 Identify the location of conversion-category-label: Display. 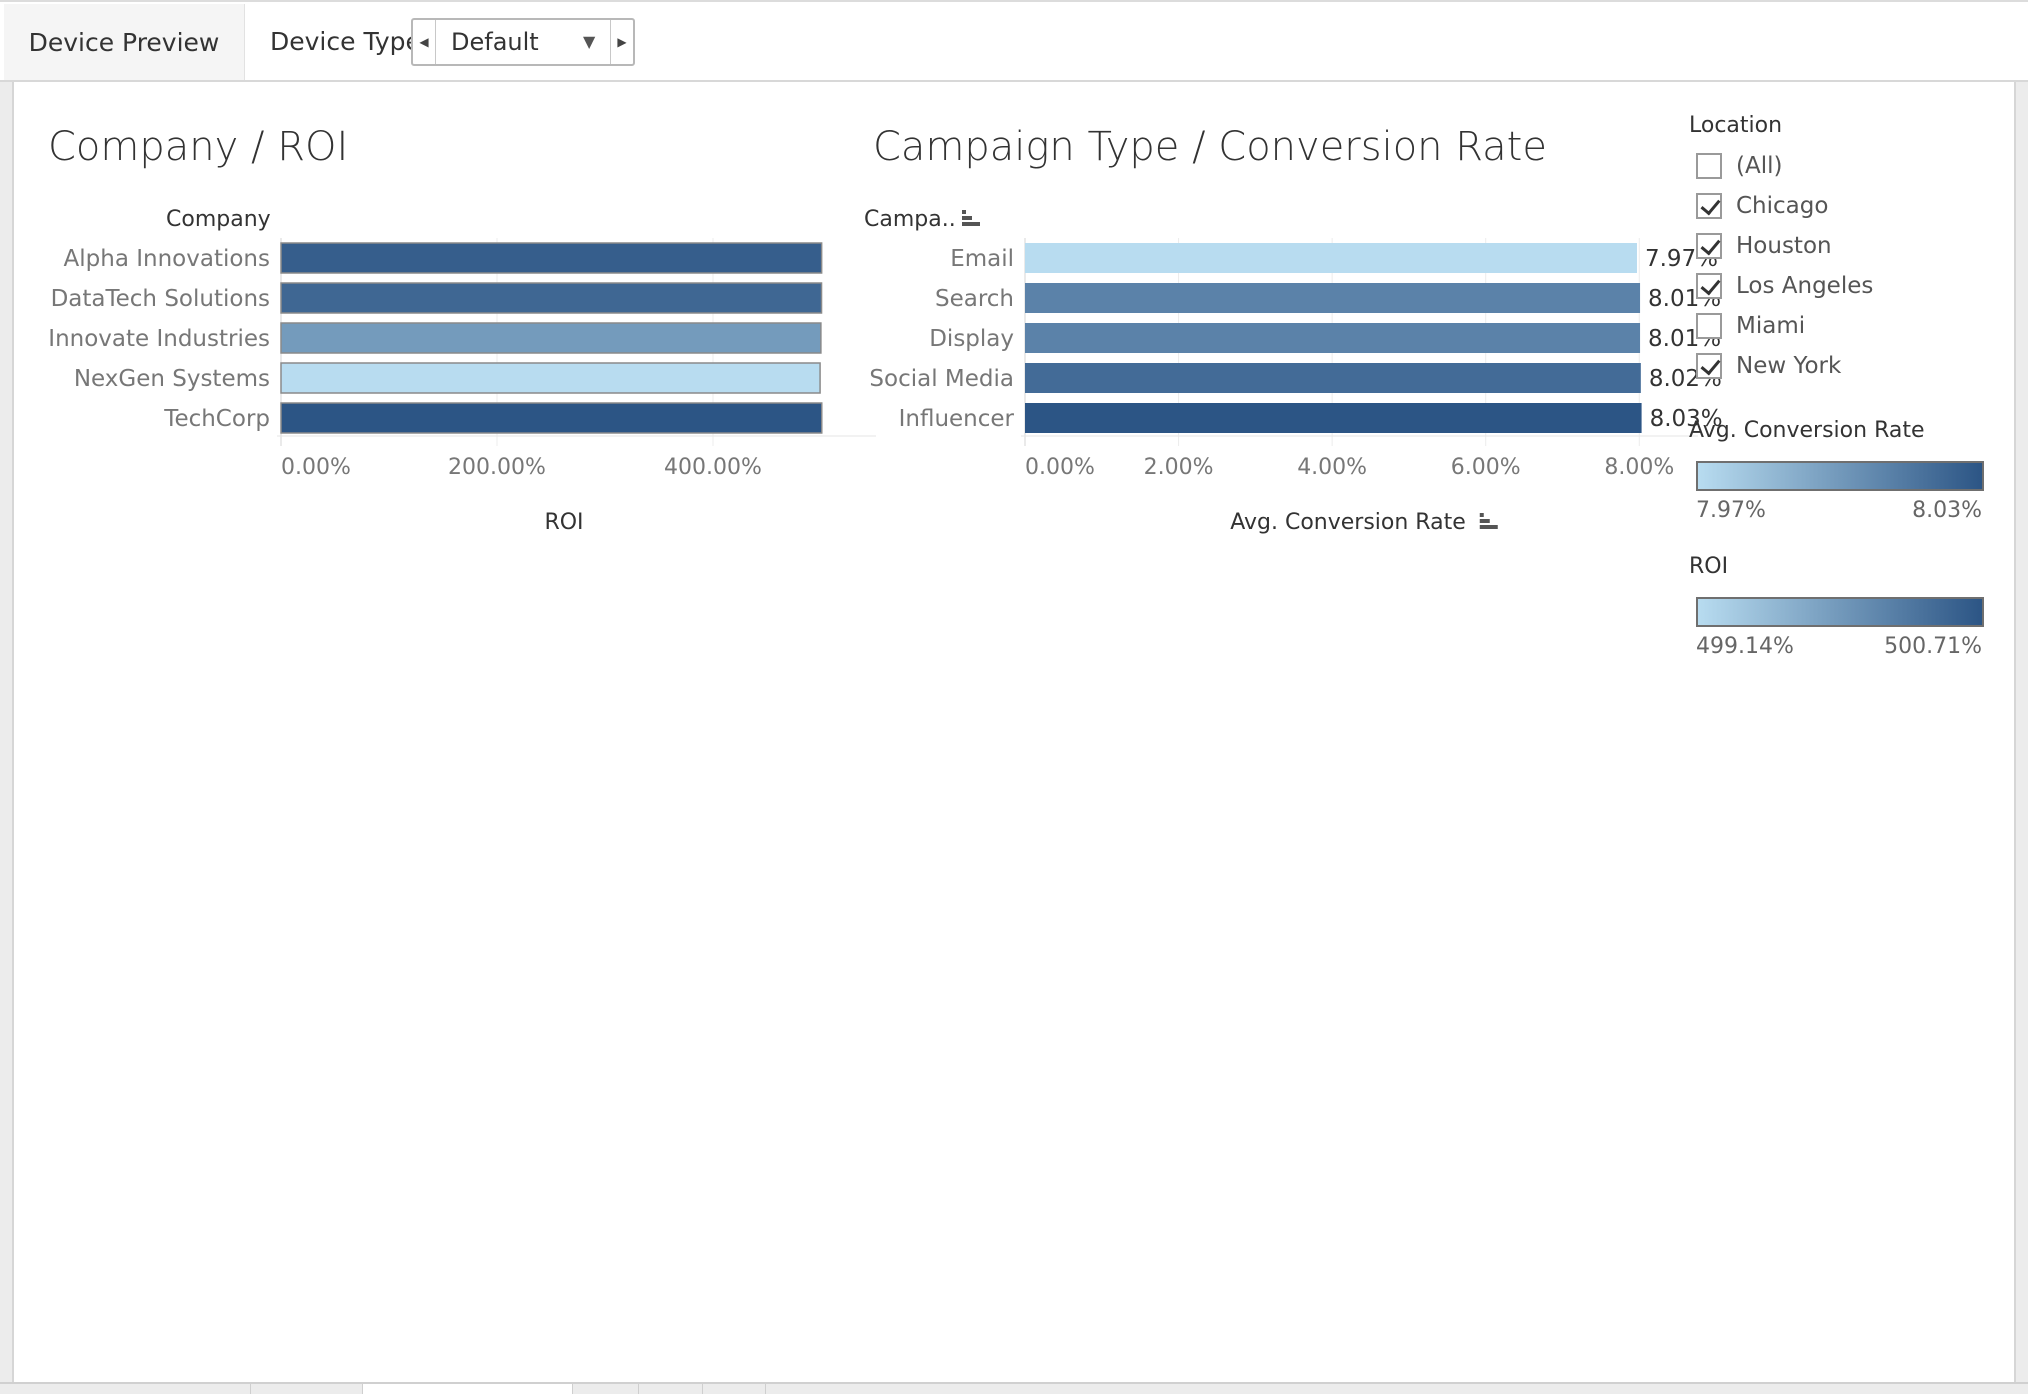
(971, 339).